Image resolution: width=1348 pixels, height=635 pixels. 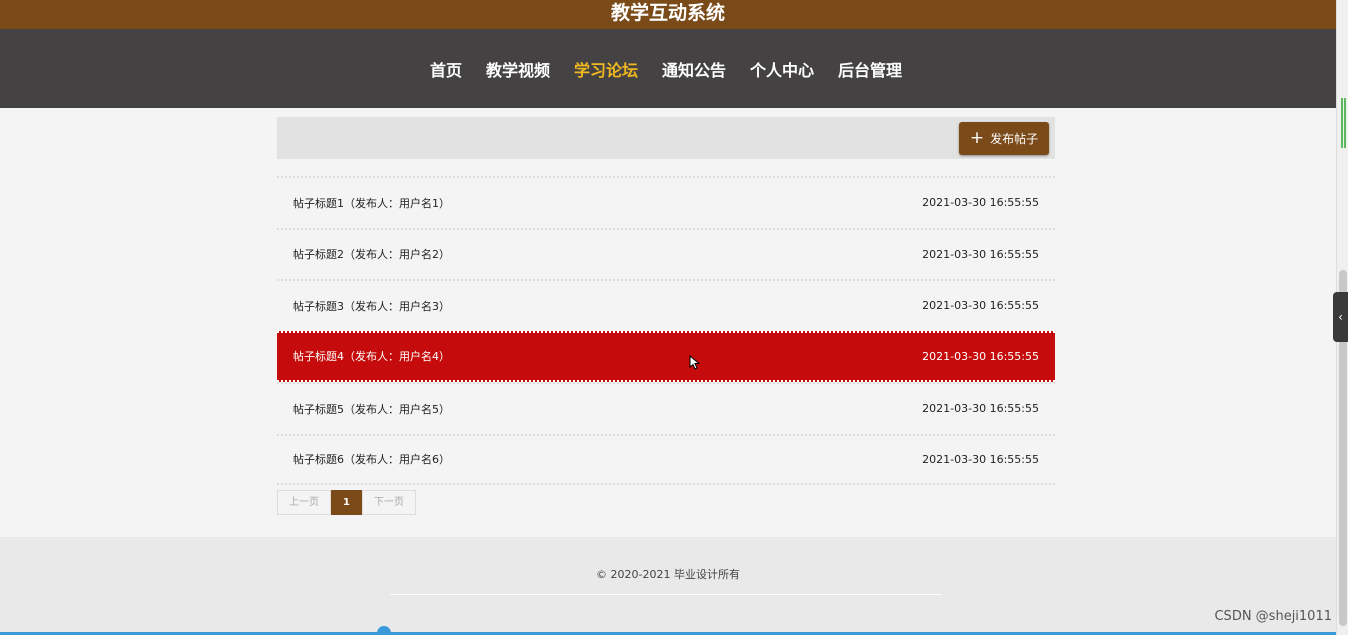 I want to click on pagination: 上一页 1 下一页, so click(x=346, y=502).